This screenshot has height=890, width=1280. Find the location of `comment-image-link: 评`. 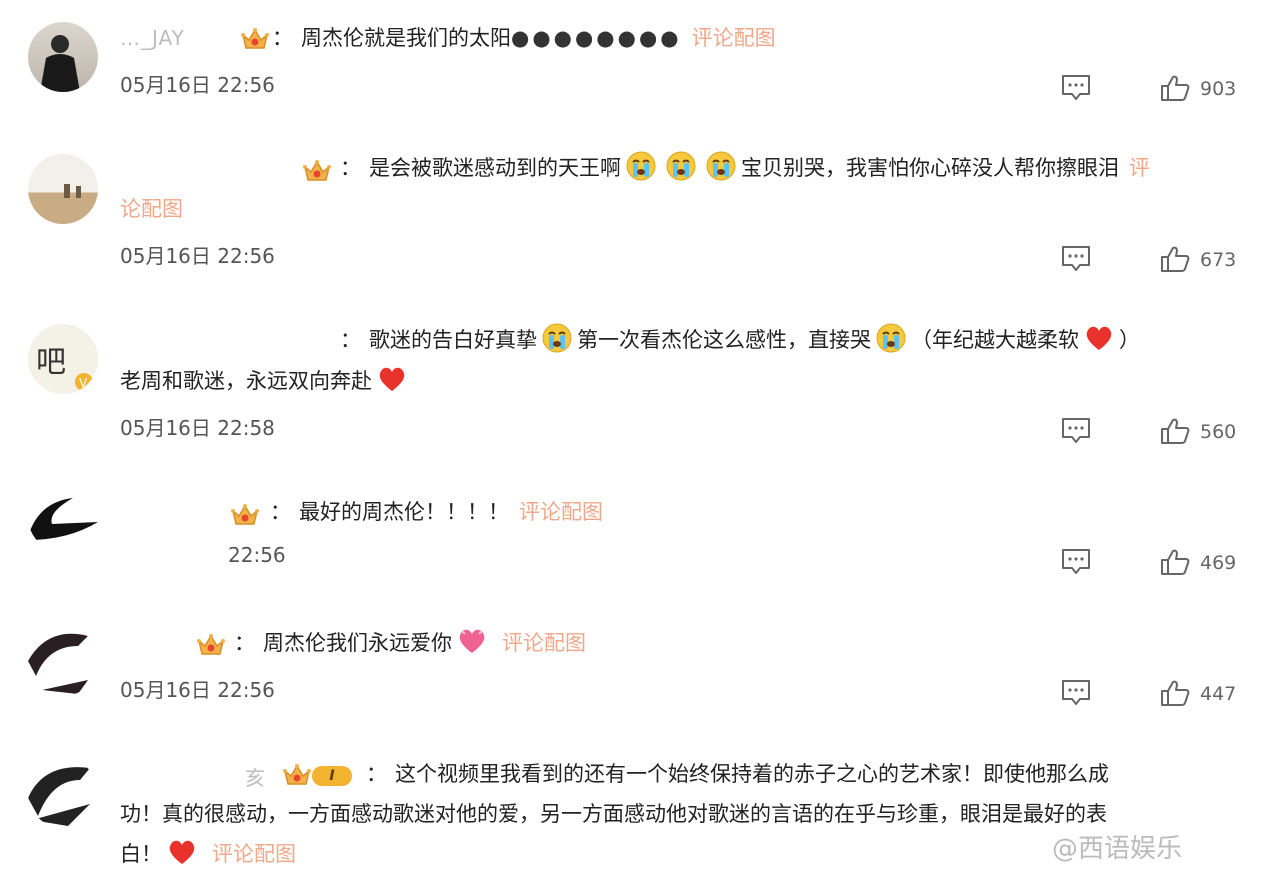

comment-image-link: 评 is located at coordinates (1139, 168).